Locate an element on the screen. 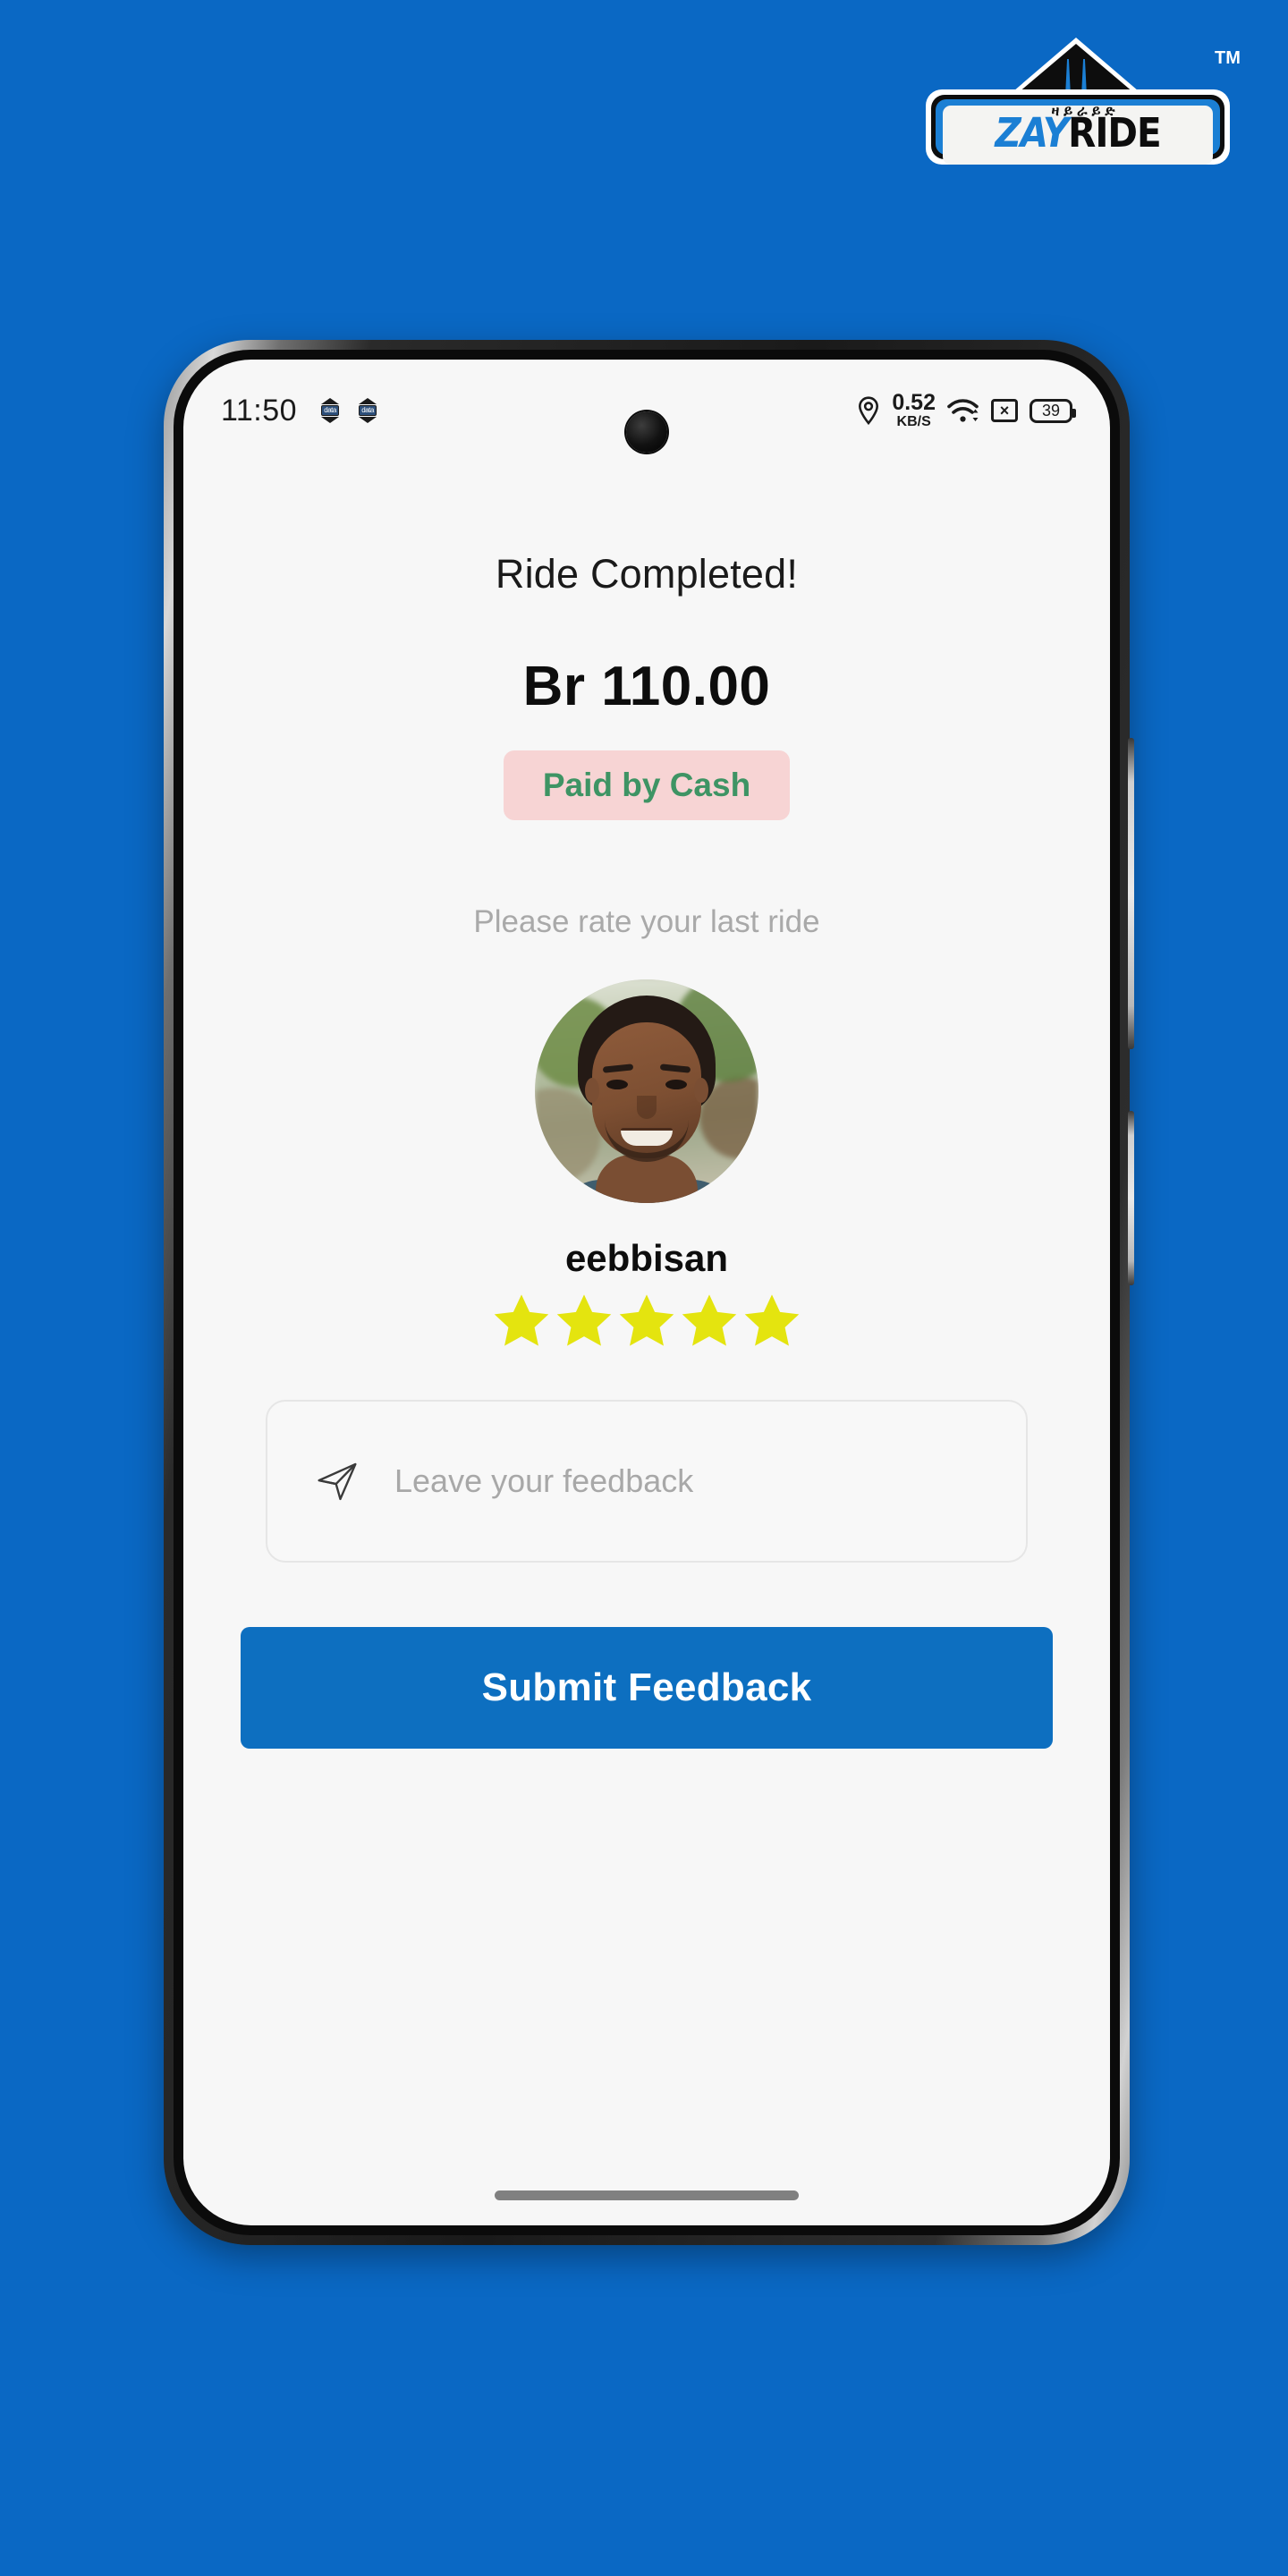 This screenshot has height=2576, width=1288. mobile-data-badge-1-label: data is located at coordinates (330, 410).